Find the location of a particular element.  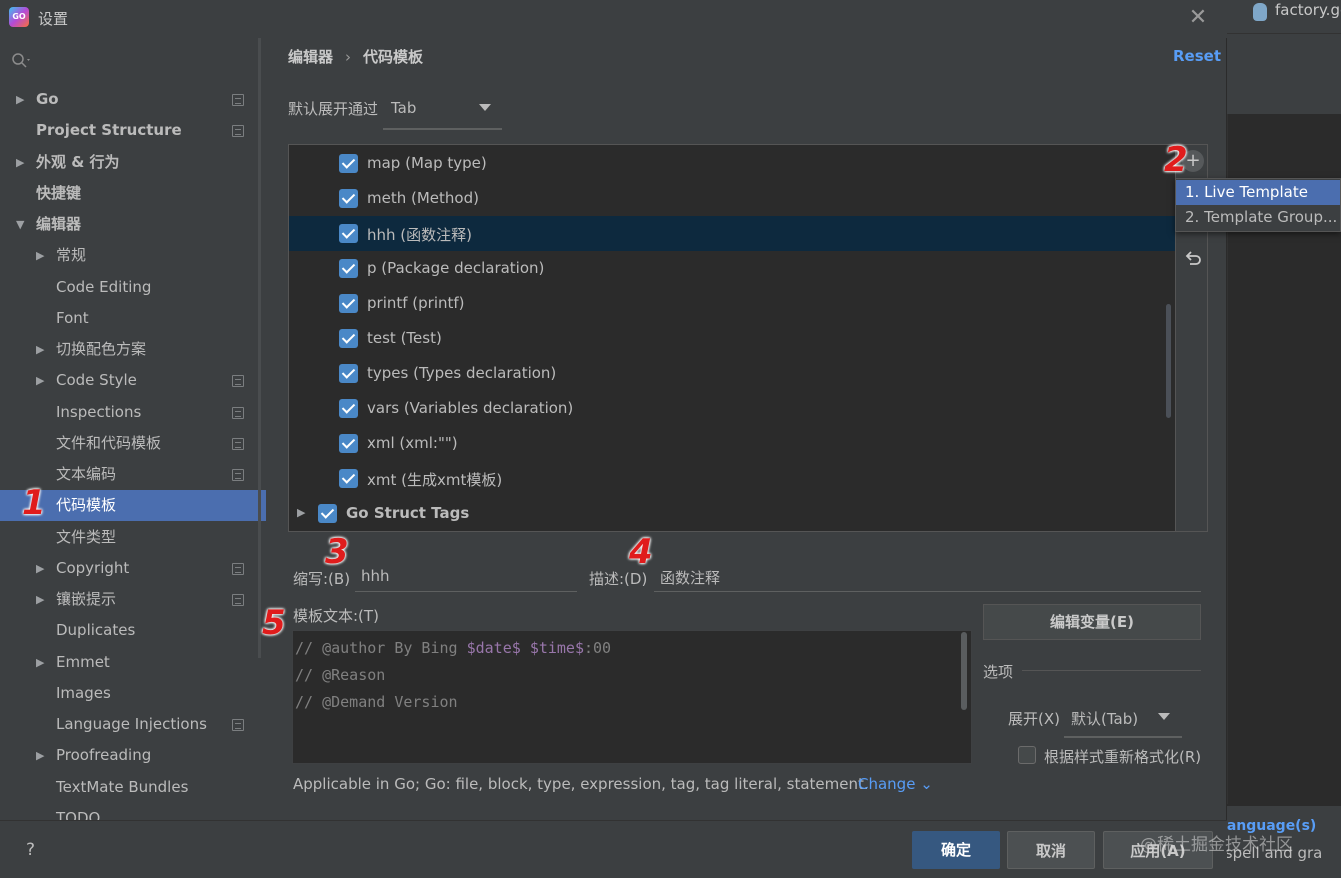

sidebar-item: ▶ Proofreading is located at coordinates (133, 755).